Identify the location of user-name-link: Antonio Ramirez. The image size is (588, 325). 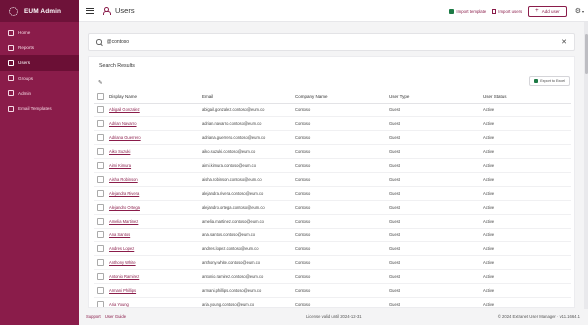
(124, 276).